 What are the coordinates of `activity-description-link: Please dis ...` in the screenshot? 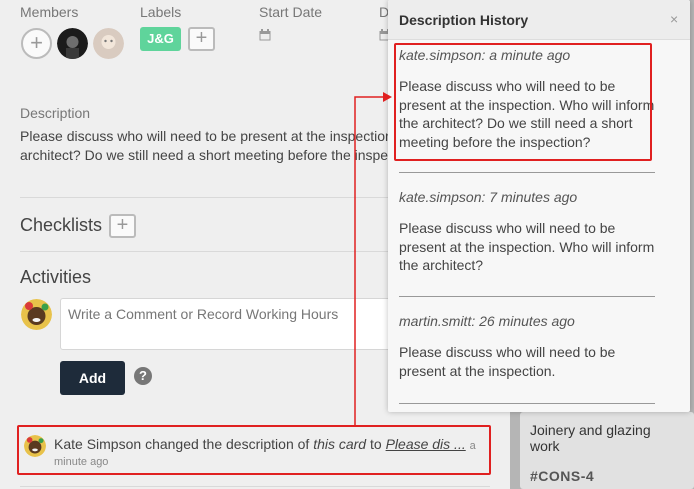 It's located at (426, 444).